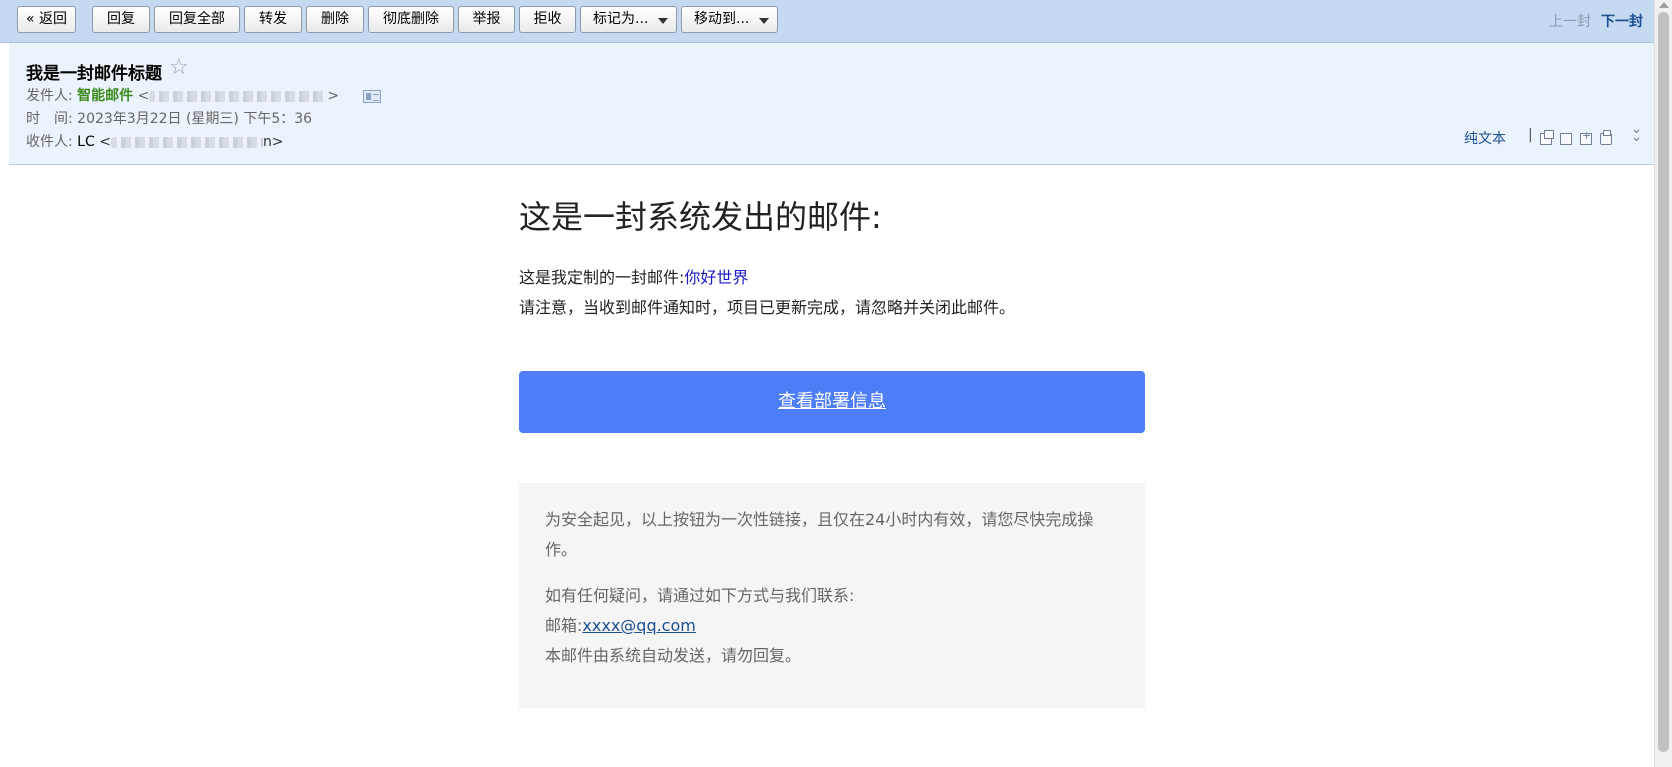 The image size is (1672, 767). I want to click on sender-name: 智能邮件, so click(105, 96).